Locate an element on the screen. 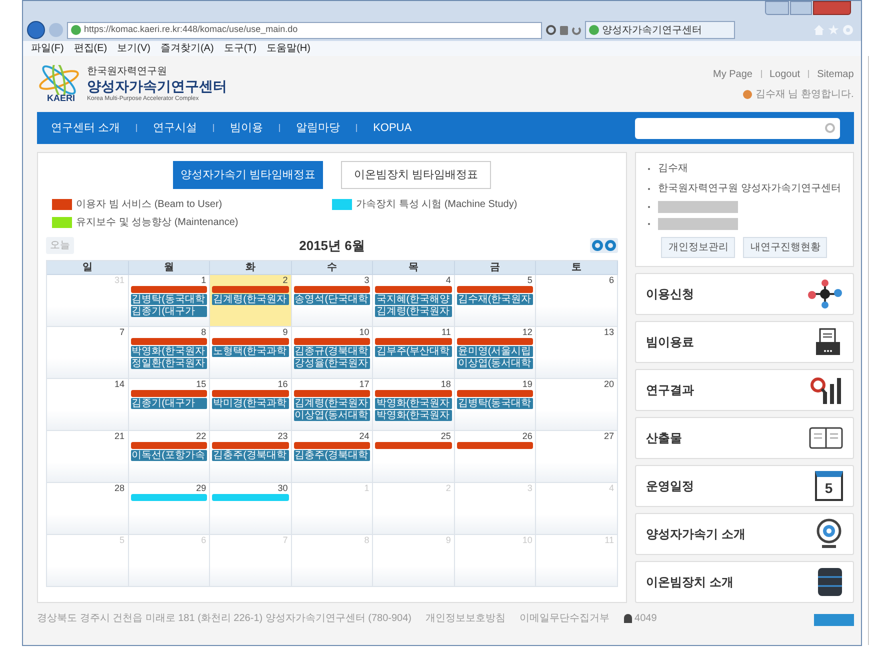 Image resolution: width=869 pixels, height=657 pixels. calendar-day: 23 김충주(경북대학 is located at coordinates (251, 456).